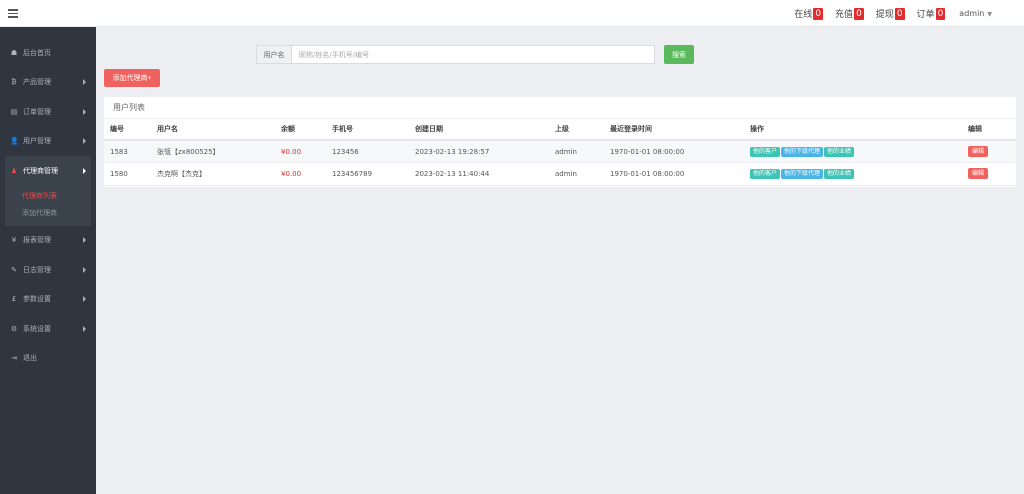 Image resolution: width=1024 pixels, height=494 pixels. What do you see at coordinates (844, 15) in the screenshot?
I see `recharge-label: 充值` at bounding box center [844, 15].